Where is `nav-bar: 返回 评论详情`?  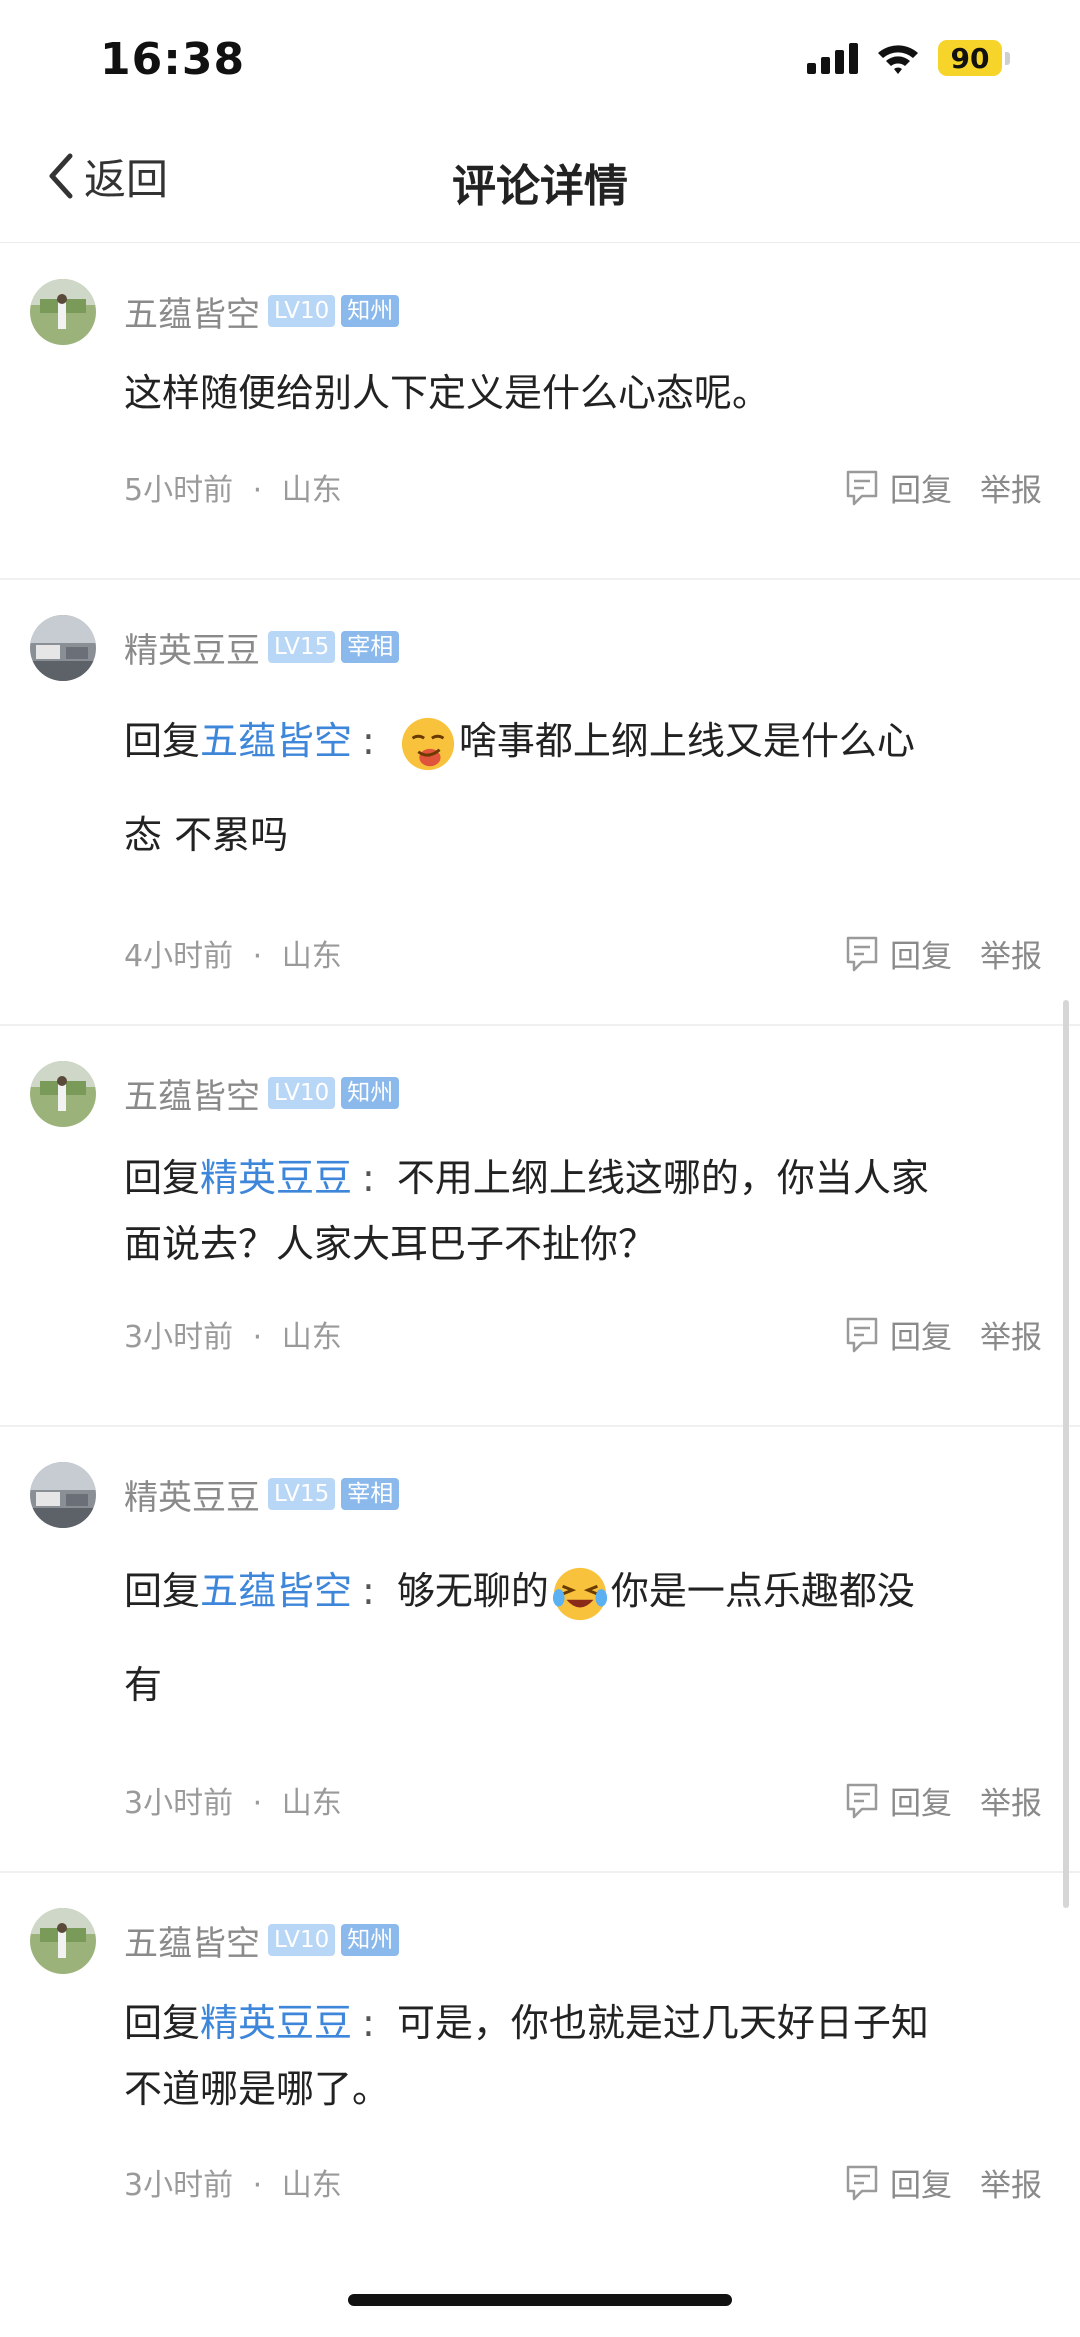 nav-bar: 返回 评论详情 is located at coordinates (540, 181).